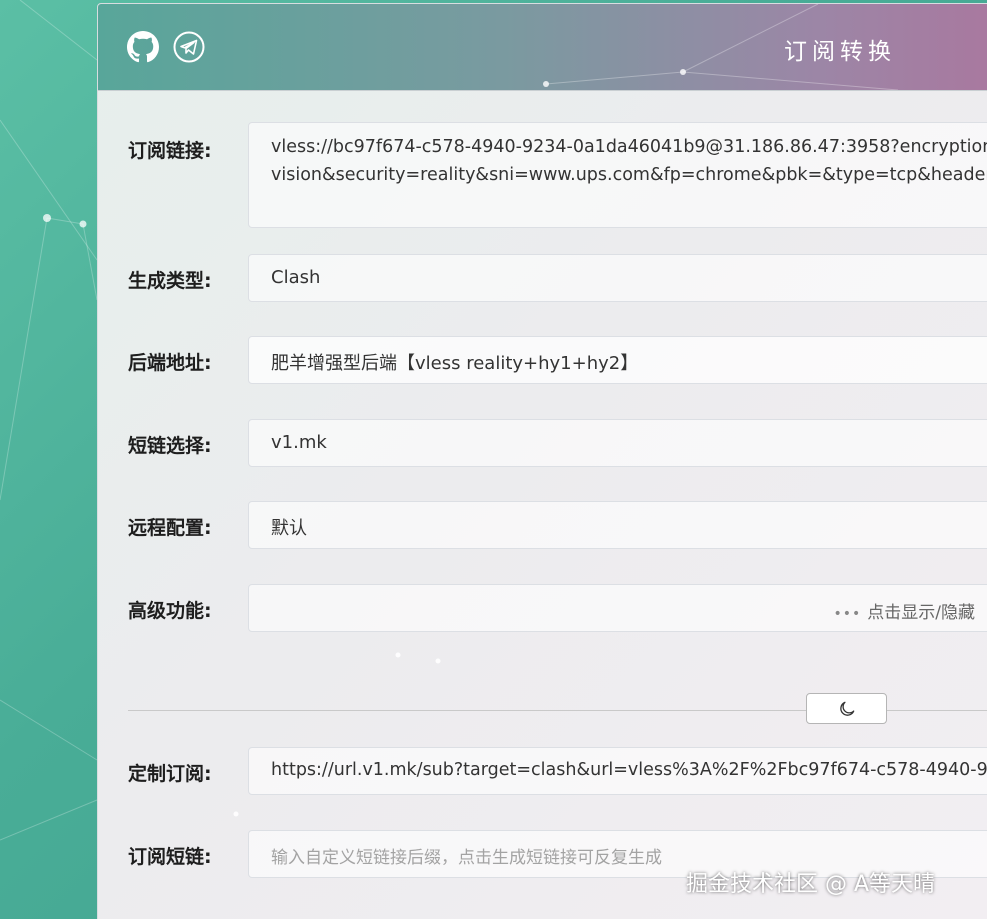 This screenshot has height=919, width=987. What do you see at coordinates (617, 278) in the screenshot?
I see `target-type-select: Clash` at bounding box center [617, 278].